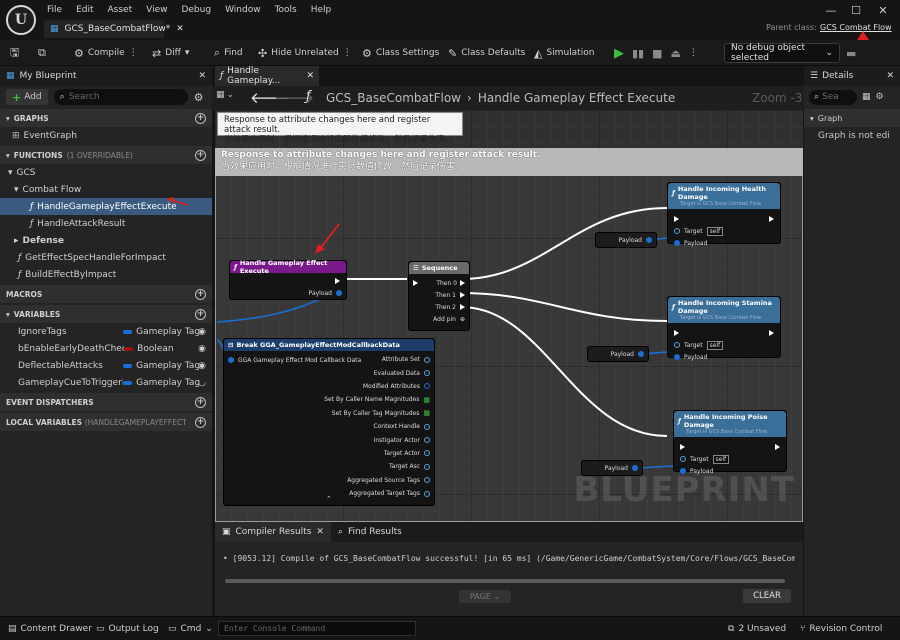  What do you see at coordinates (200, 118) in the screenshot?
I see `add-graph-icon: +` at bounding box center [200, 118].